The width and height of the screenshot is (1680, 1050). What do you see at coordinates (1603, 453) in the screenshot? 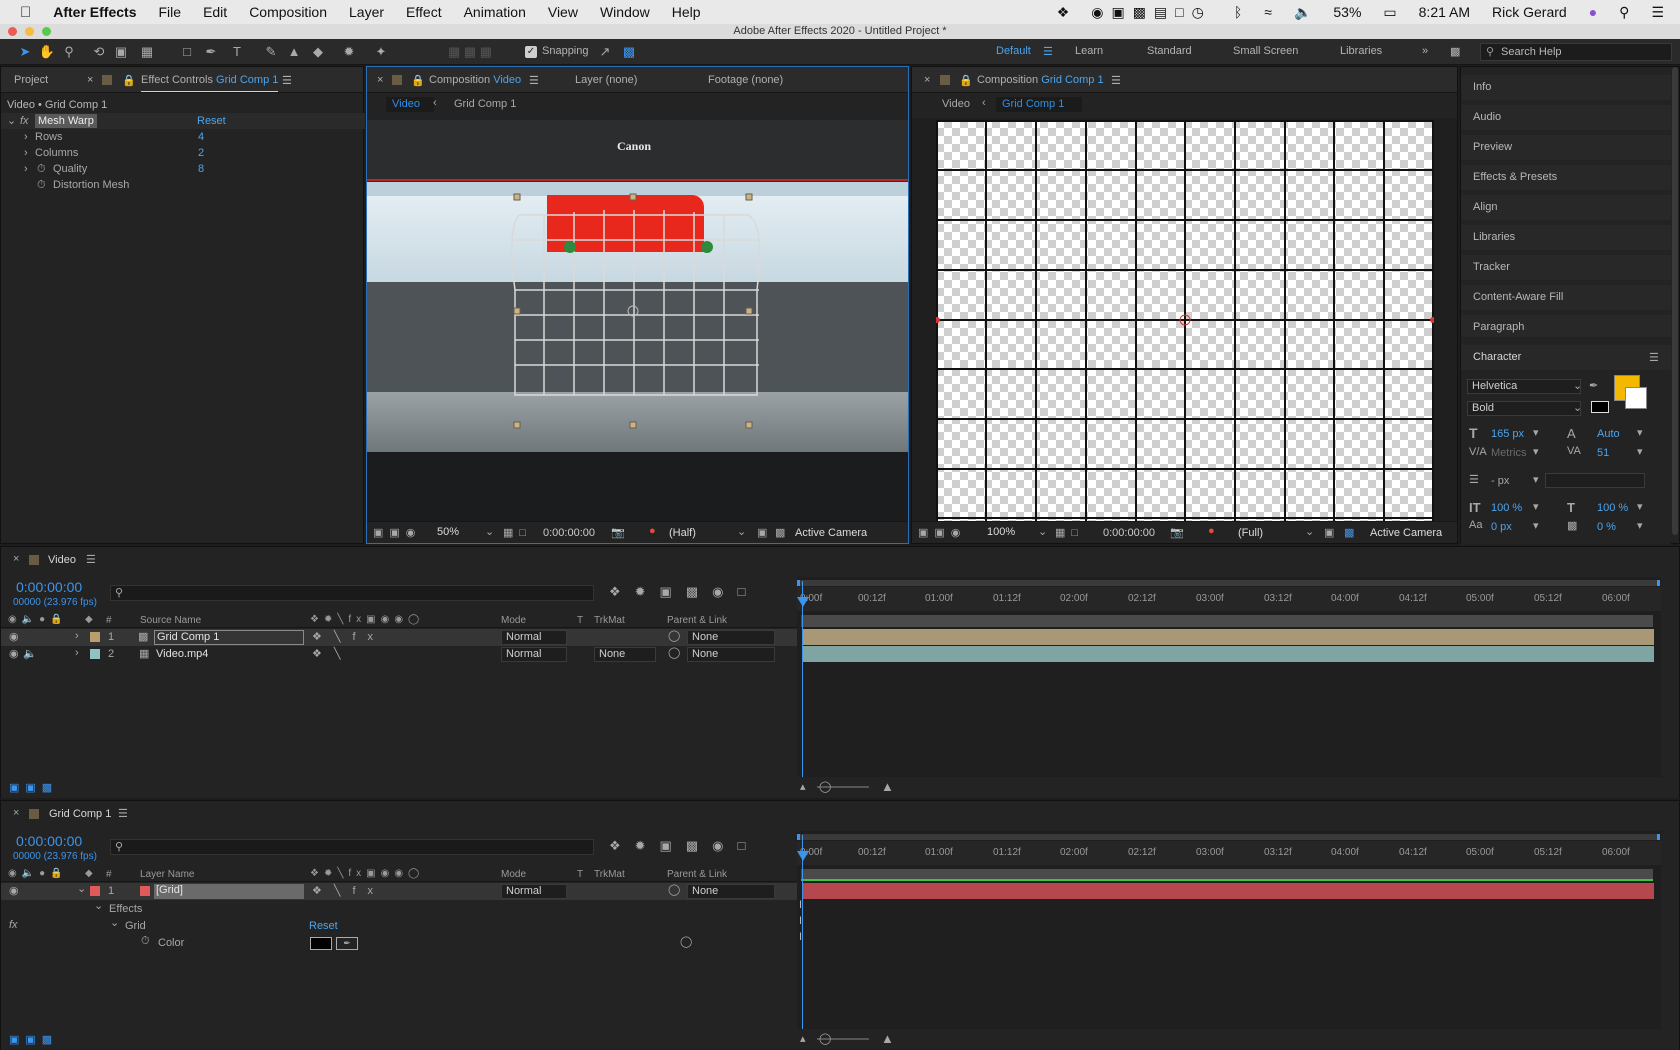
I see `tracking-value: 51` at bounding box center [1603, 453].